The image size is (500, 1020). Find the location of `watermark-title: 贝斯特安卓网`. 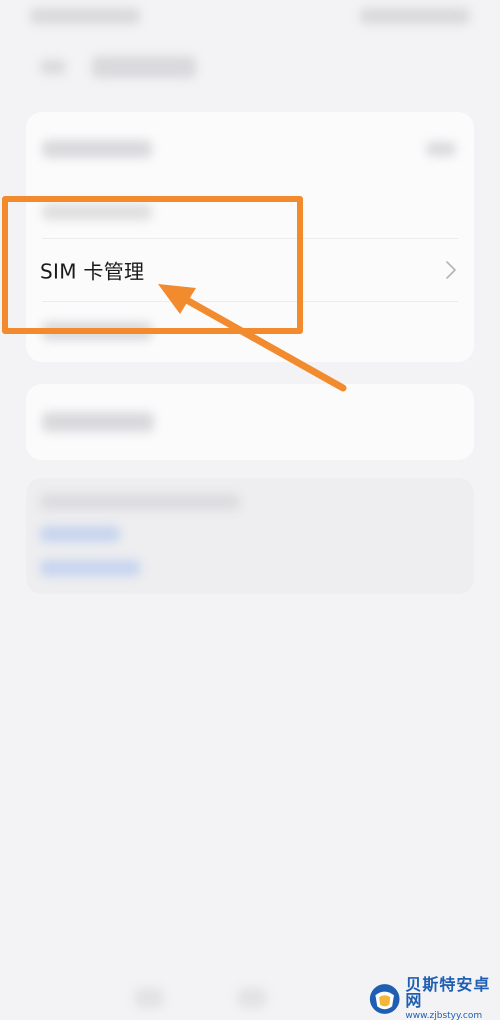

watermark-title: 贝斯特安卓网 is located at coordinates (448, 992).